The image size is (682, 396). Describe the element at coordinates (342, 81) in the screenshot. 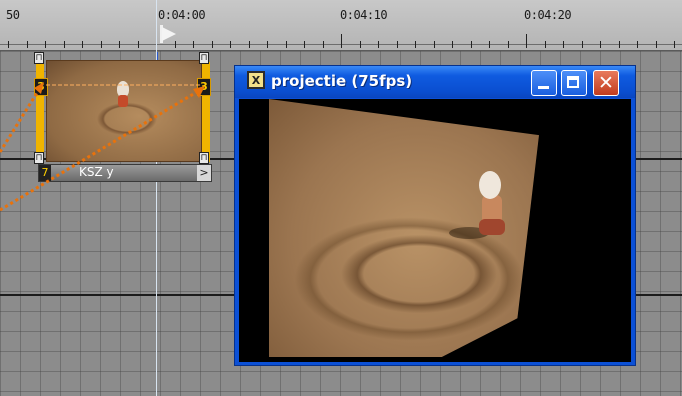

I see `window-title: projectie (75fps)` at that location.